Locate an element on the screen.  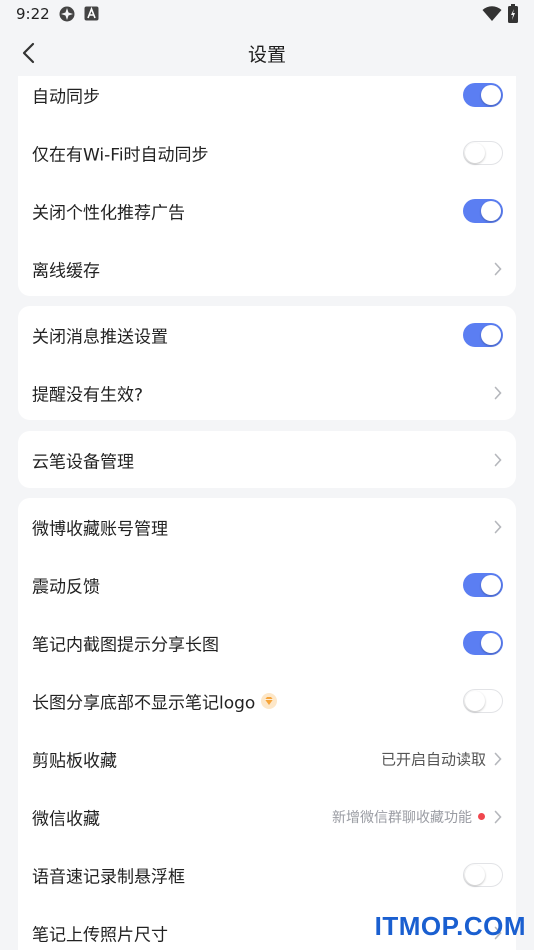
app-header: 设置 is located at coordinates (267, 52).